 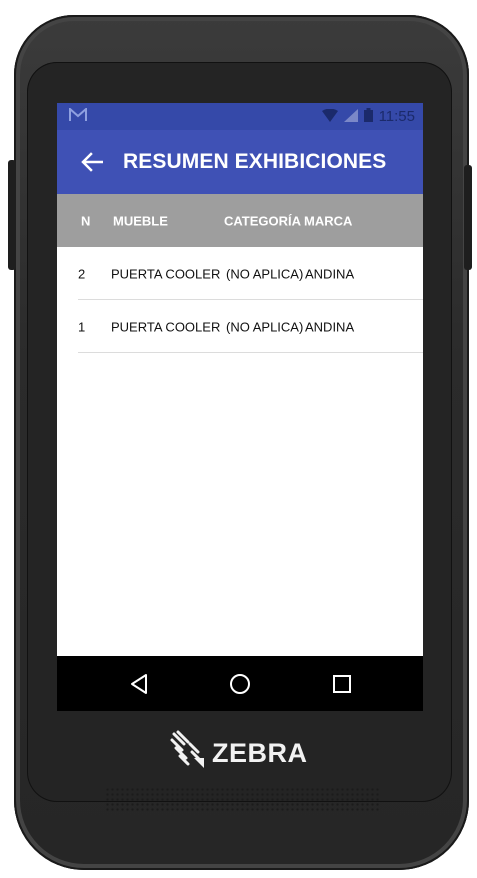 I want to click on recents-icon, so click(x=342, y=684).